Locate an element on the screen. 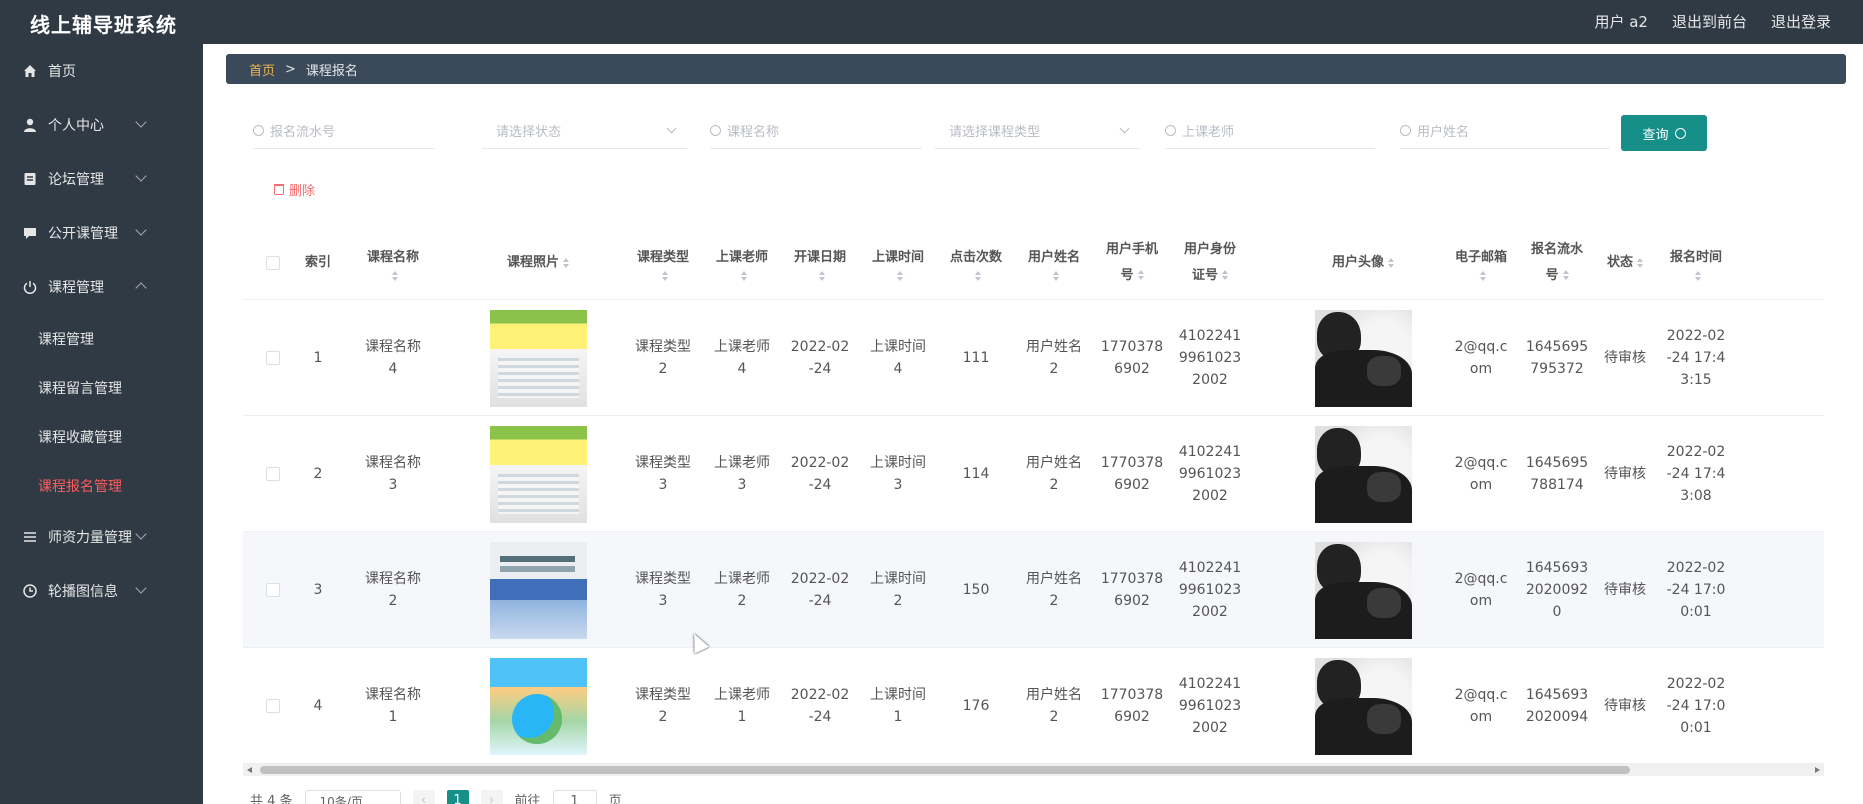  goto-page-input: 1 is located at coordinates (574, 797).